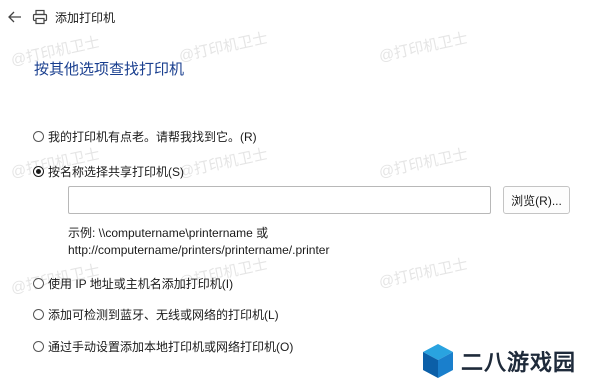 This screenshot has height=392, width=600. Describe the element at coordinates (168, 233) in the screenshot. I see `example-line-1: 示例: \\computername\printername 或` at that location.